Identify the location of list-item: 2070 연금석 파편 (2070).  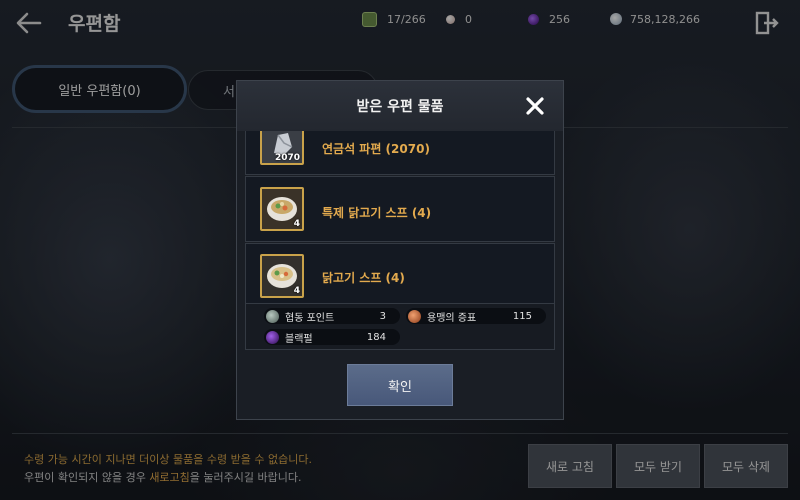
(400, 153).